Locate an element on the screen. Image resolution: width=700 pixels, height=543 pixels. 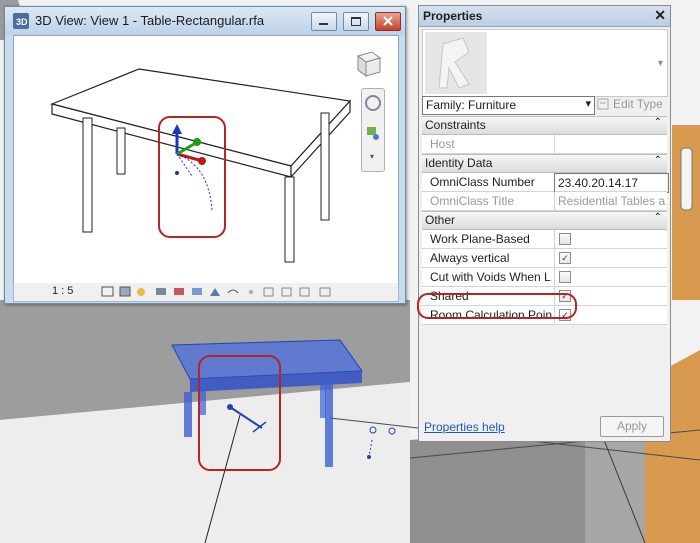
maximize-button is located at coordinates (356, 21).